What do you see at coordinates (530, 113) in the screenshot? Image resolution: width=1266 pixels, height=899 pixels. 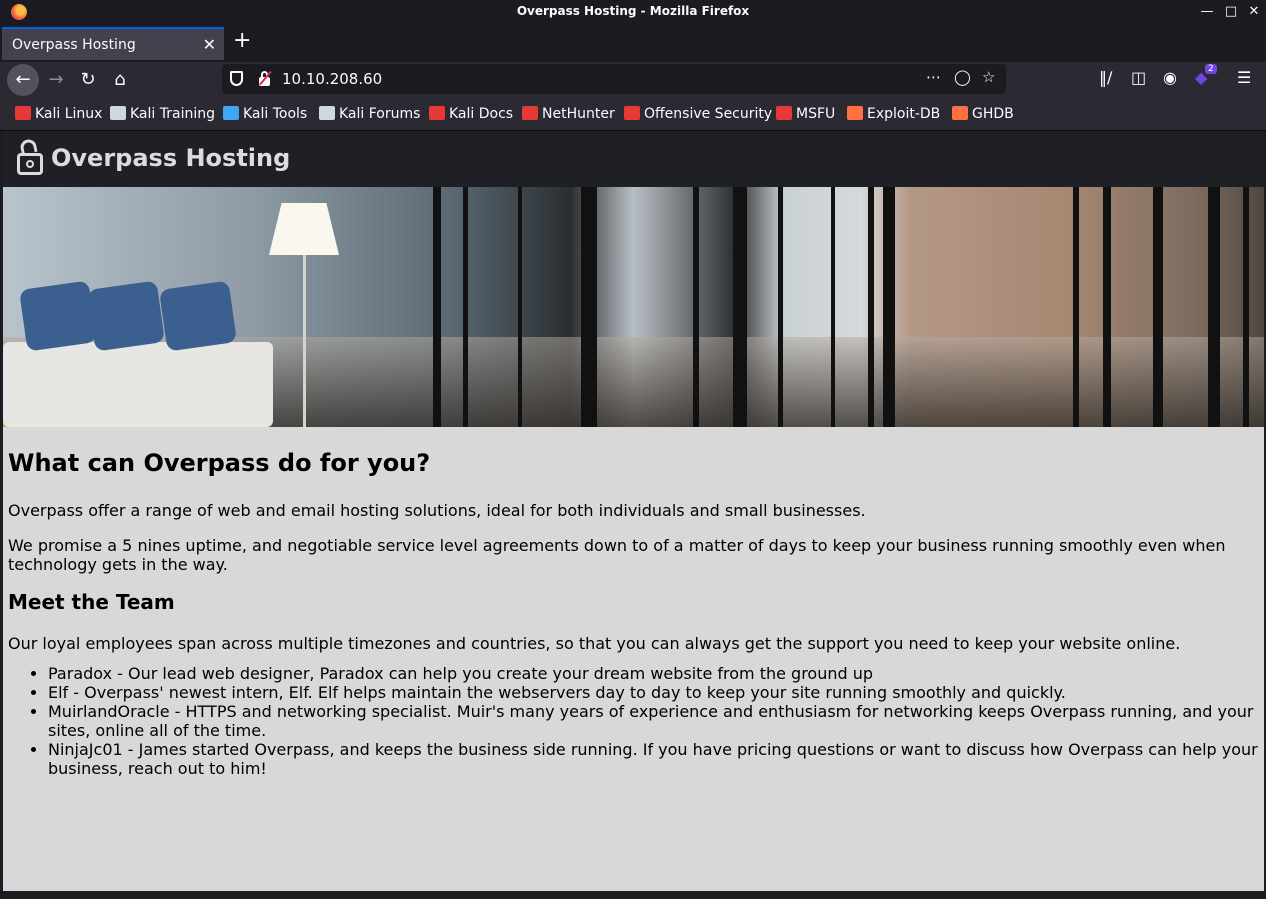 I see `nethunter-icon` at bounding box center [530, 113].